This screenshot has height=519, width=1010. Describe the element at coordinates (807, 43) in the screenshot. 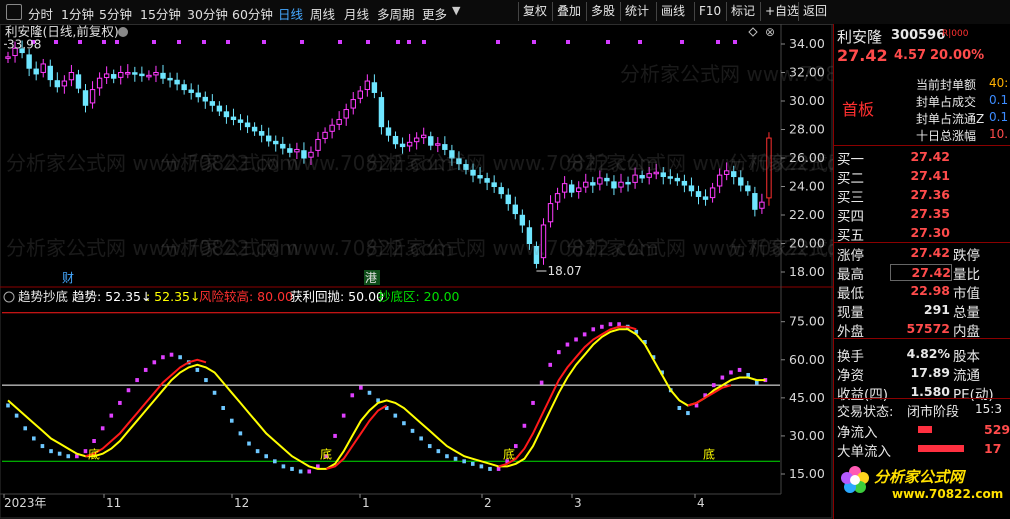

I see `price-axis-label: 34.00` at that location.